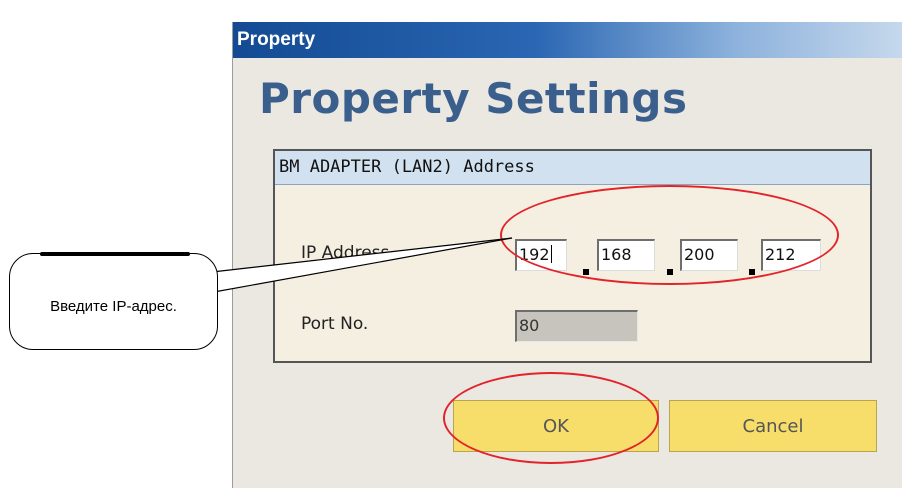 The width and height of the screenshot is (902, 488). What do you see at coordinates (115, 254) in the screenshot?
I see `callout-top-edge` at bounding box center [115, 254].